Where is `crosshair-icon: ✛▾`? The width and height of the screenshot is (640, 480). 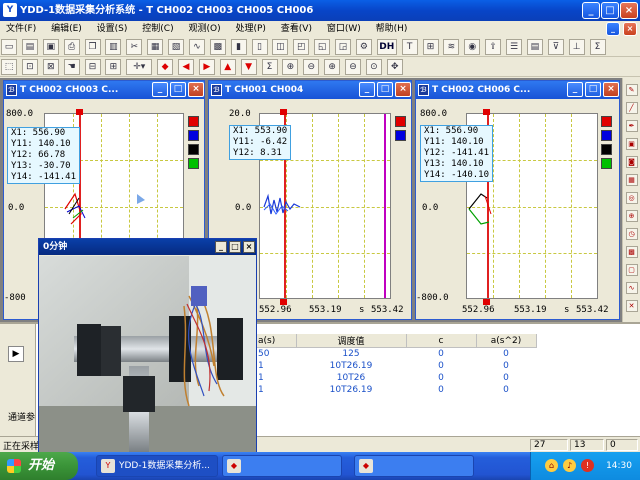
crosshair-icon: ✛▾ is located at coordinates (139, 67).